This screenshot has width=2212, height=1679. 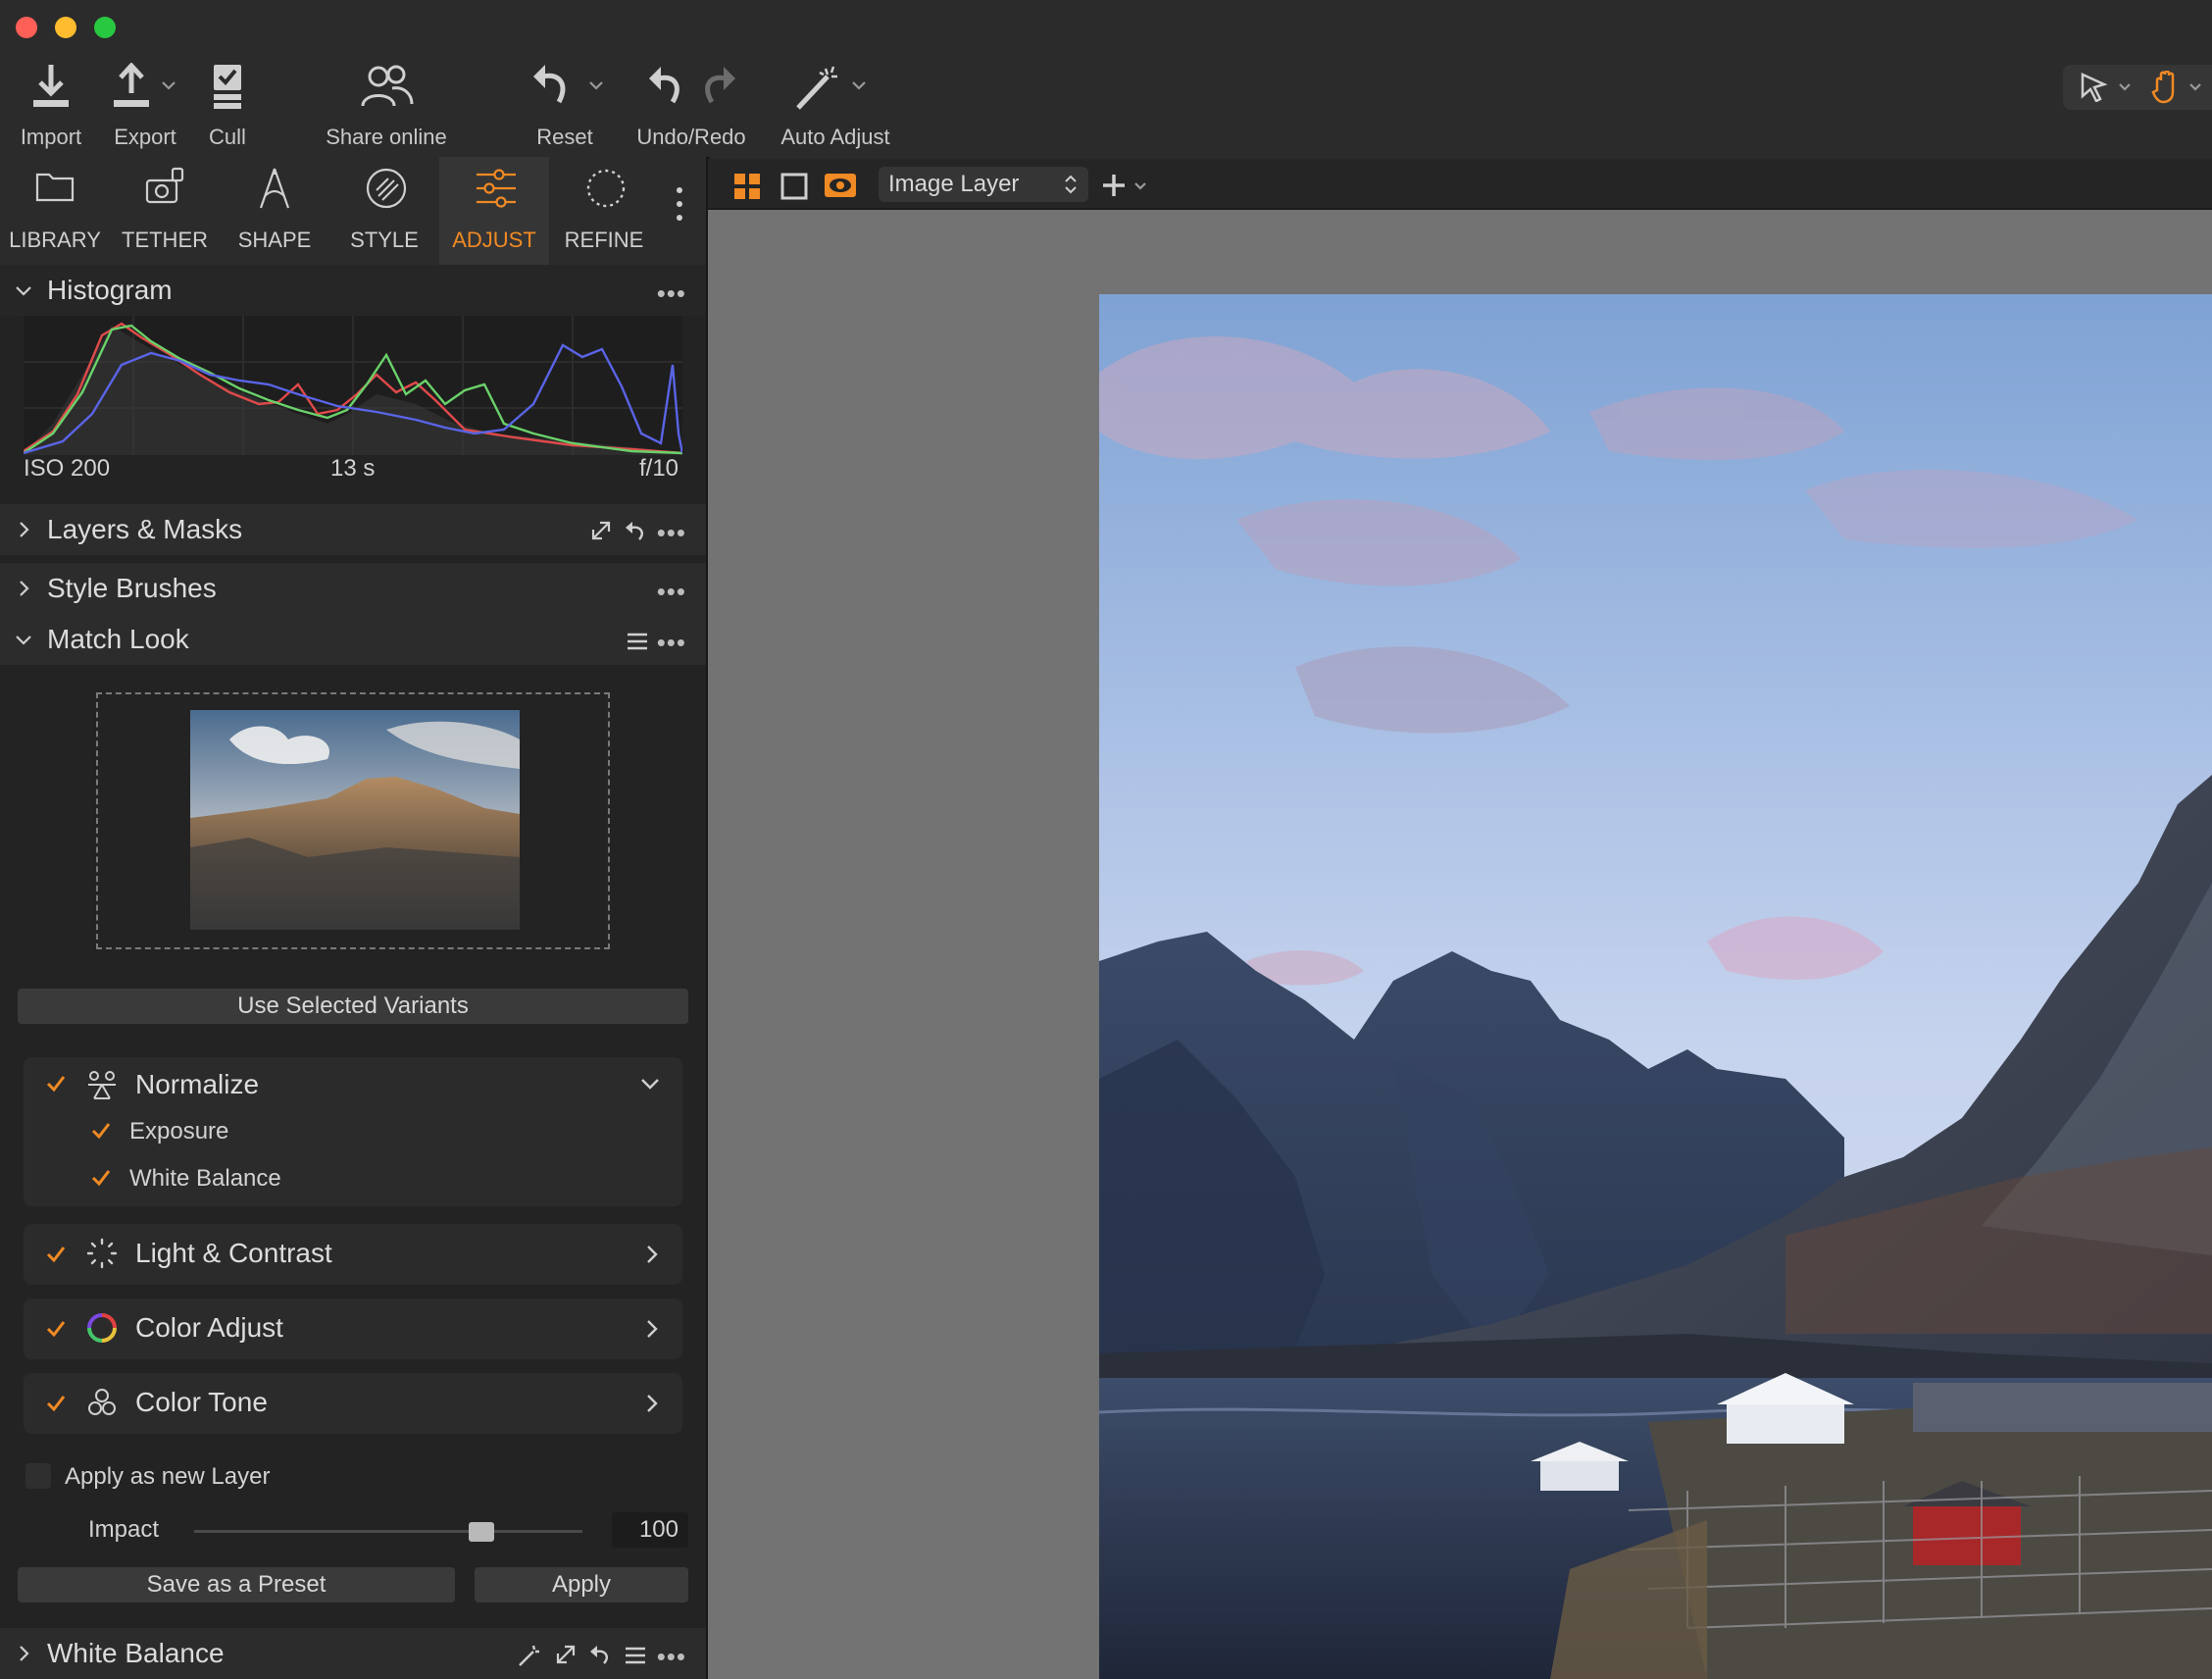 I want to click on share-online-button, so click(x=386, y=89).